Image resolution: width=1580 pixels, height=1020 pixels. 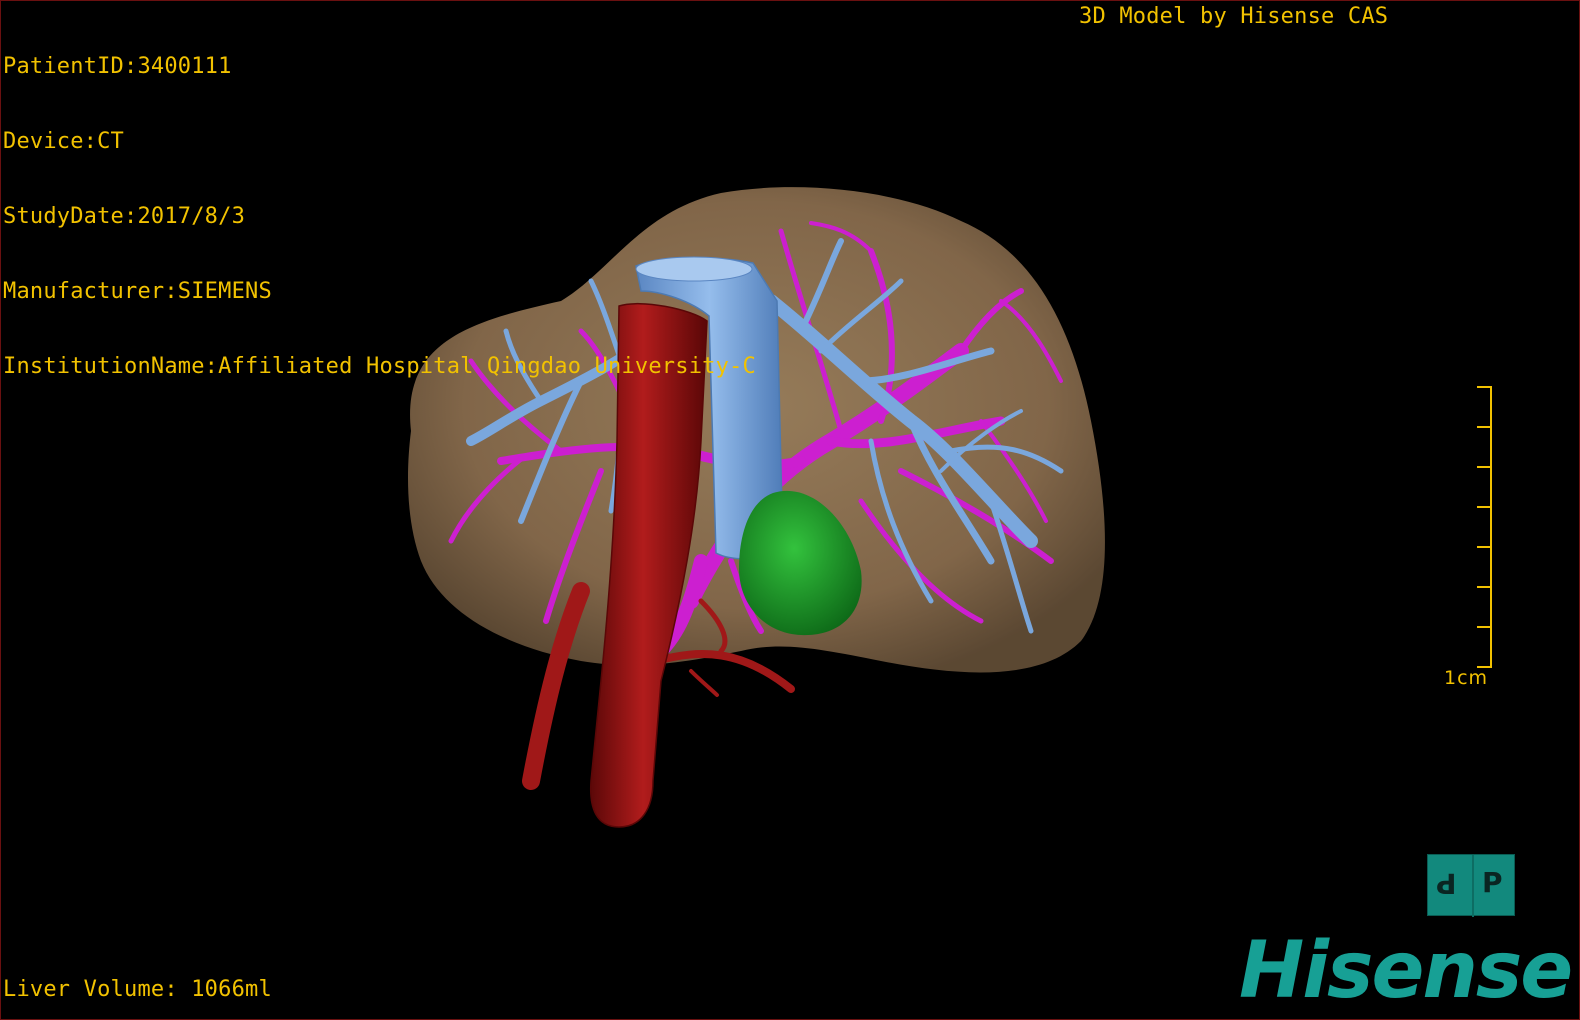 I want to click on patient-id-label: PatientID:3400111, so click(x=117, y=66).